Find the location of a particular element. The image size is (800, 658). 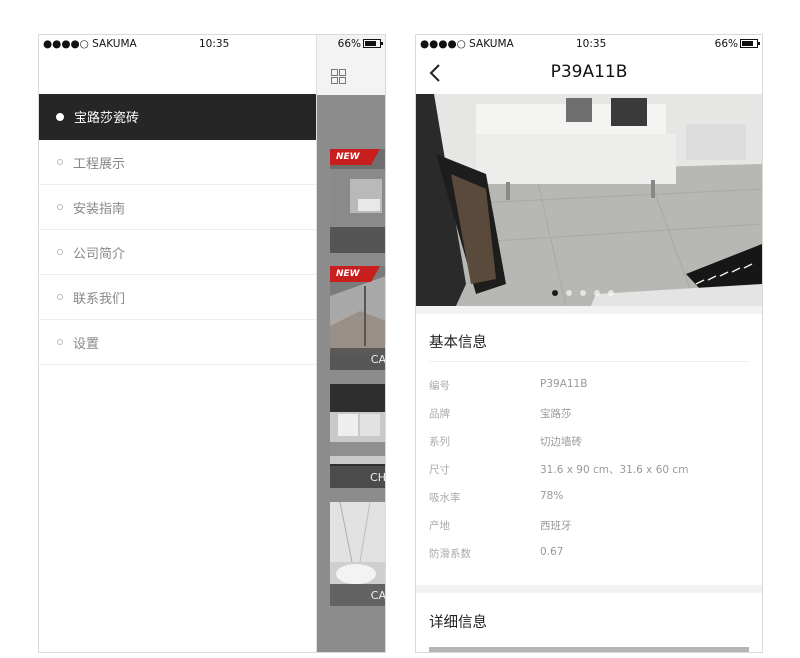

spec-label: 尺寸 is located at coordinates (439, 470).